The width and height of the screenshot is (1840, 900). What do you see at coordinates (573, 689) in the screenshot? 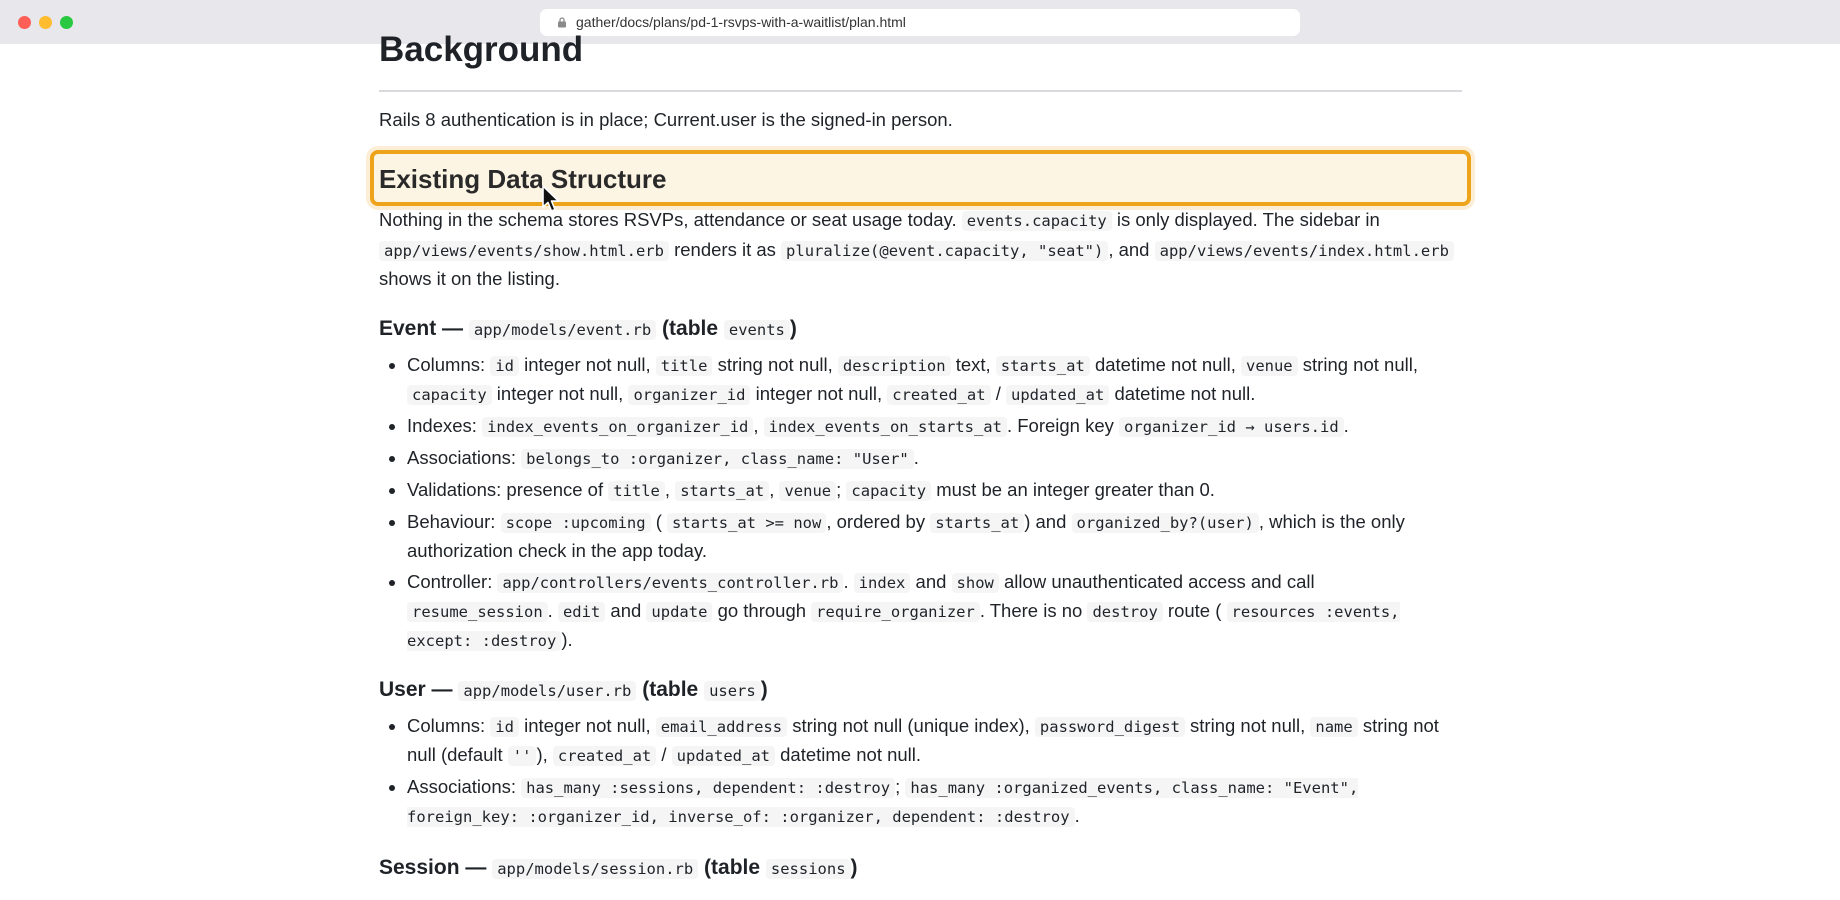
I see `subheading-user: User — app/models/user.rb (table users)` at bounding box center [573, 689].